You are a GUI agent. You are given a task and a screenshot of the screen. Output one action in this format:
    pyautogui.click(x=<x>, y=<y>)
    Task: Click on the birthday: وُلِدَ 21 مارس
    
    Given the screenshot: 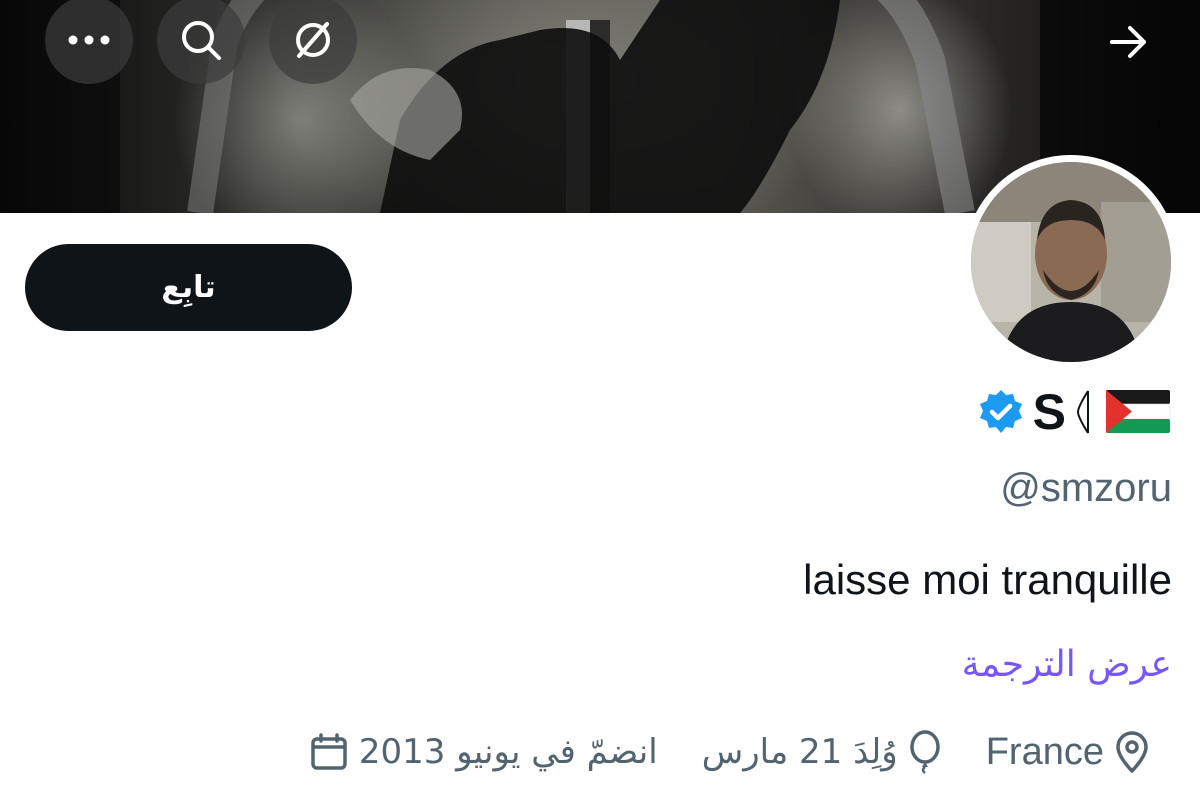 What is the action you would take?
    pyautogui.click(x=822, y=752)
    